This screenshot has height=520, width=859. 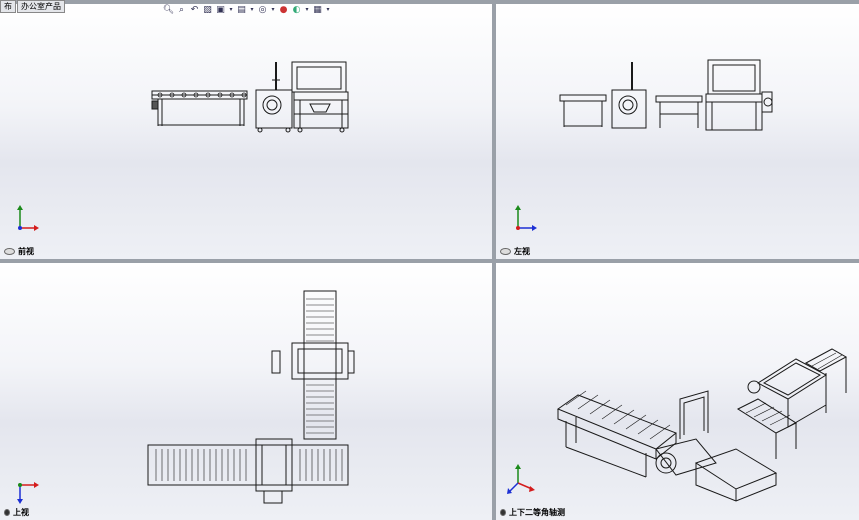 What do you see at coordinates (262, 9) in the screenshot?
I see `hide-show-items-icon: ◎` at bounding box center [262, 9].